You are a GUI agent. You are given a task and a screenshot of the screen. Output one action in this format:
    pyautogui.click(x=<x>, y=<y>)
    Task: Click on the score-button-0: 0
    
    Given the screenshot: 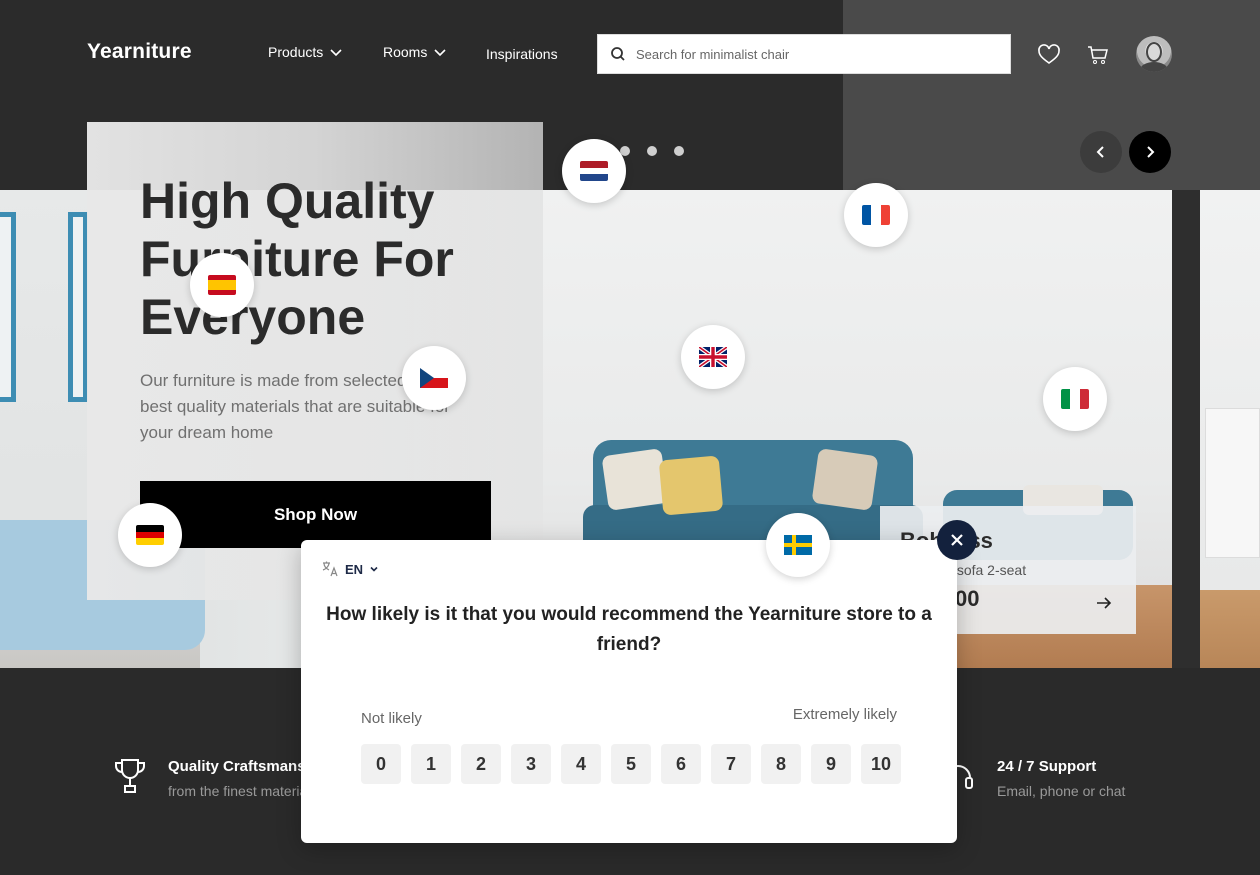 What is the action you would take?
    pyautogui.click(x=381, y=764)
    